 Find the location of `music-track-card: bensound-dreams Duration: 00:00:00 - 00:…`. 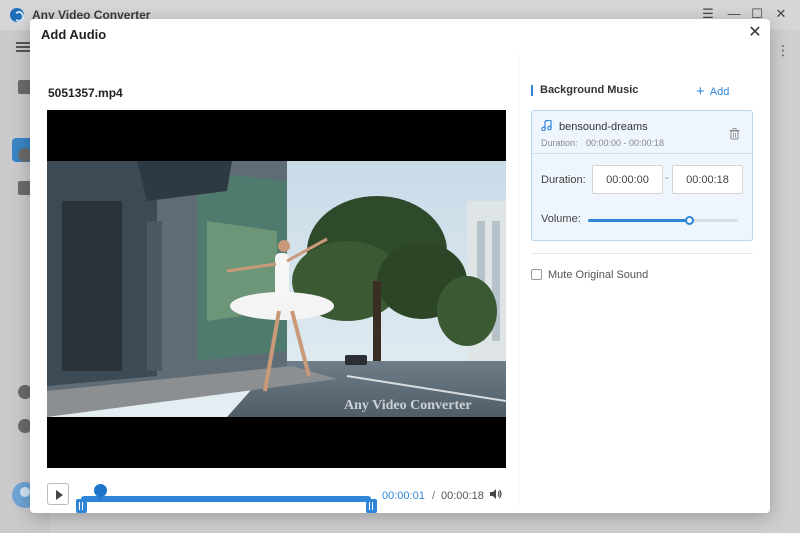

music-track-card: bensound-dreams Duration: 00:00:00 - 00:… is located at coordinates (642, 175).